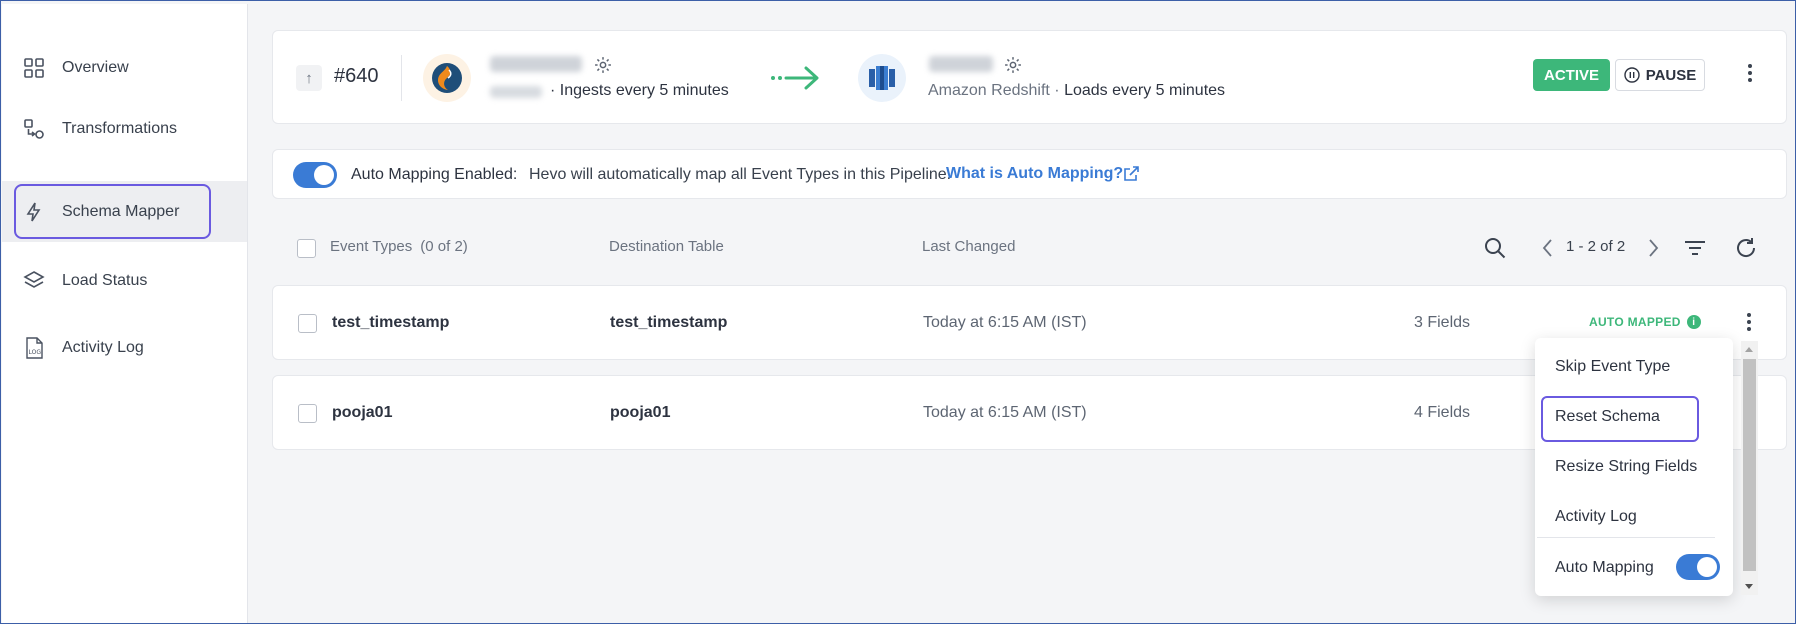 The image size is (1796, 624). I want to click on more-options-icon, so click(1750, 75).